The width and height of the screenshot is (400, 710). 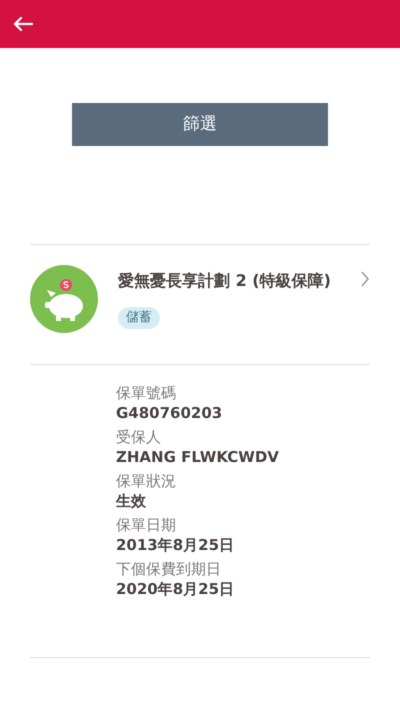 I want to click on field-label: 保單狀況, so click(x=146, y=481).